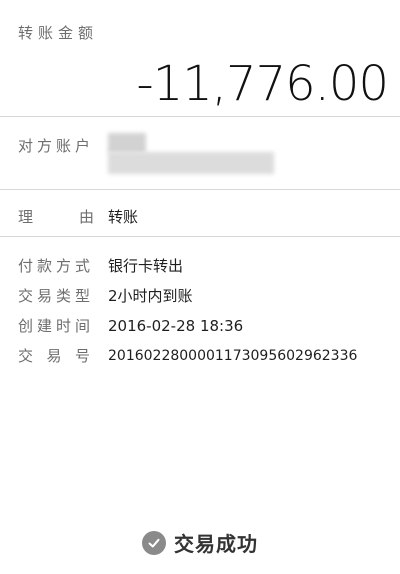 The width and height of the screenshot is (400, 574). I want to click on detail-label: 交 易 号, so click(54, 355).